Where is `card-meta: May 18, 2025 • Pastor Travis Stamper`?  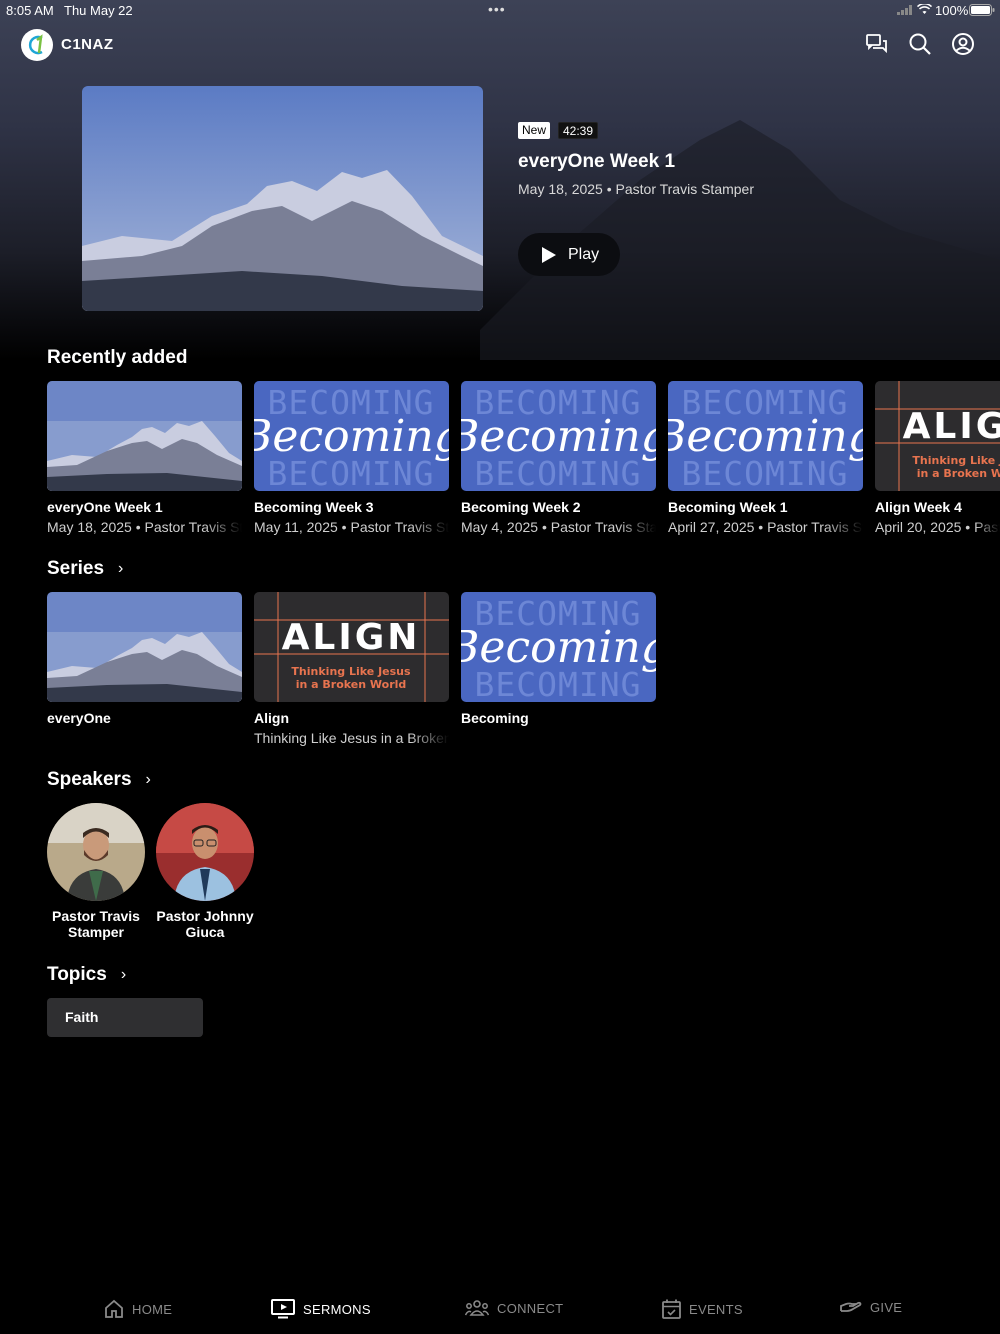
card-meta: May 18, 2025 • Pastor Travis Stamper is located at coordinates (144, 527).